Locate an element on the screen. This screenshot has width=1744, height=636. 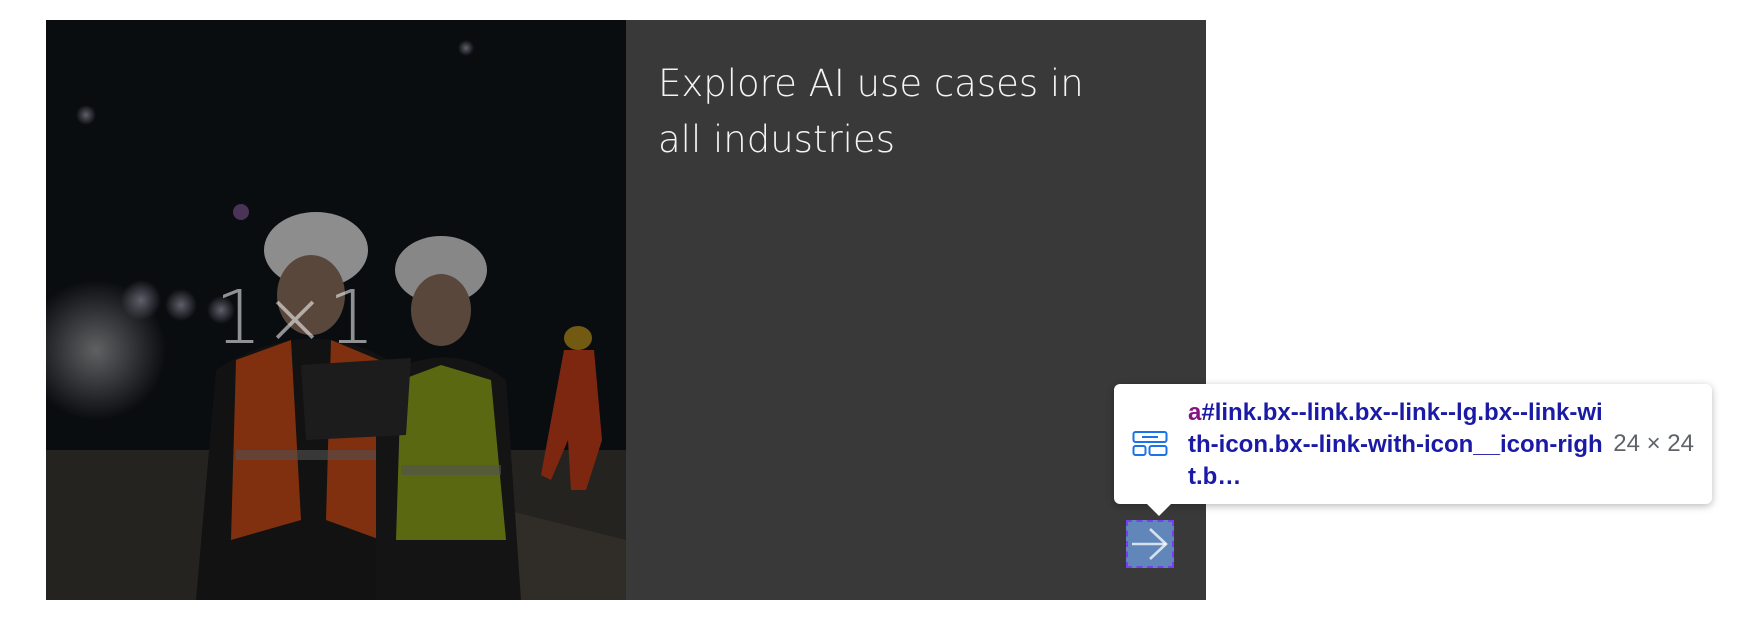
arrow-right-icon is located at coordinates (1150, 544).